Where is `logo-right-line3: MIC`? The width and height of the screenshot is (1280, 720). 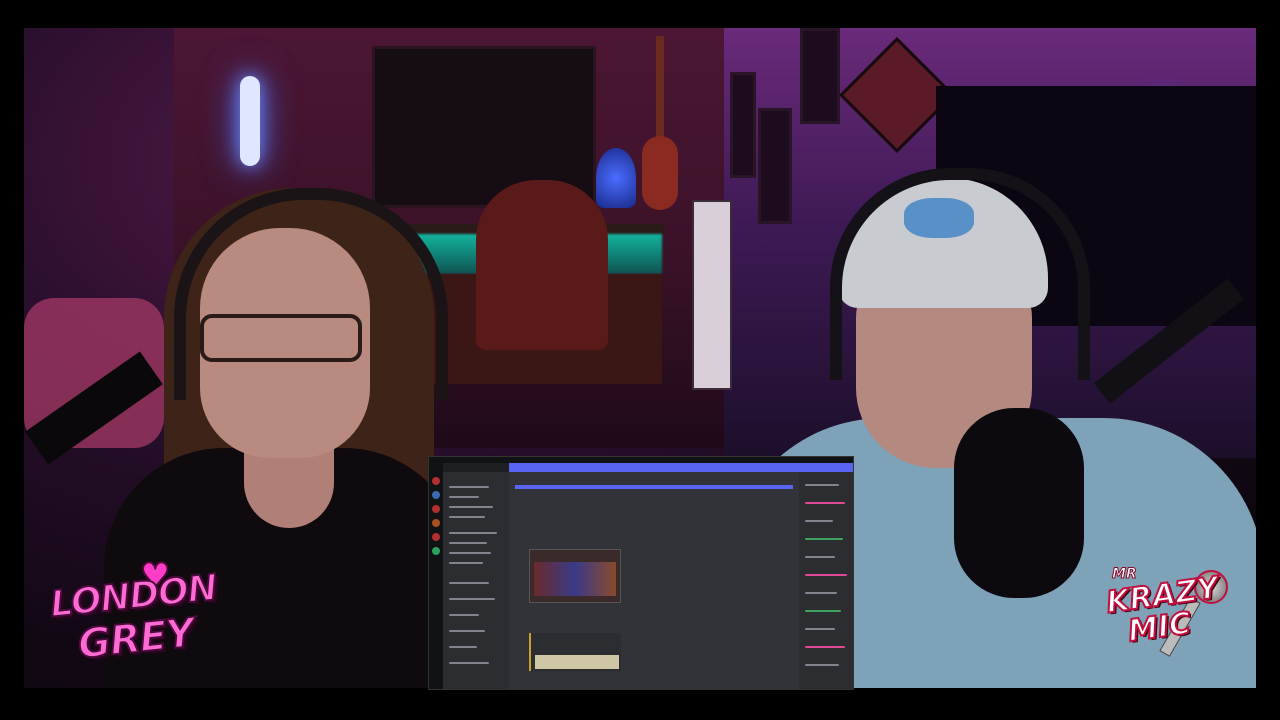
logo-right-line3: MIC is located at coordinates (1159, 627).